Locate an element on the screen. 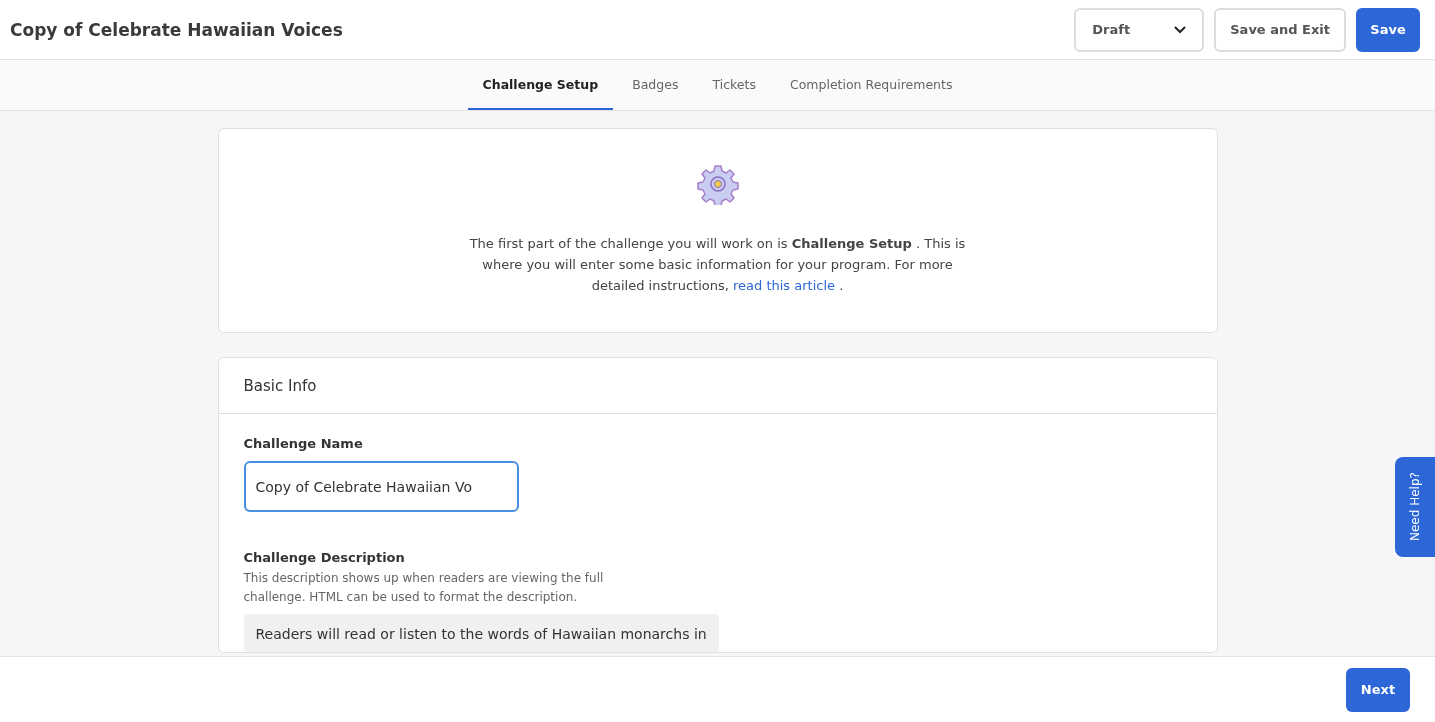  field-help-text: This description shows up when readers are viewing the full challenge. HTML can be used to format the description. is located at coordinates (424, 588).